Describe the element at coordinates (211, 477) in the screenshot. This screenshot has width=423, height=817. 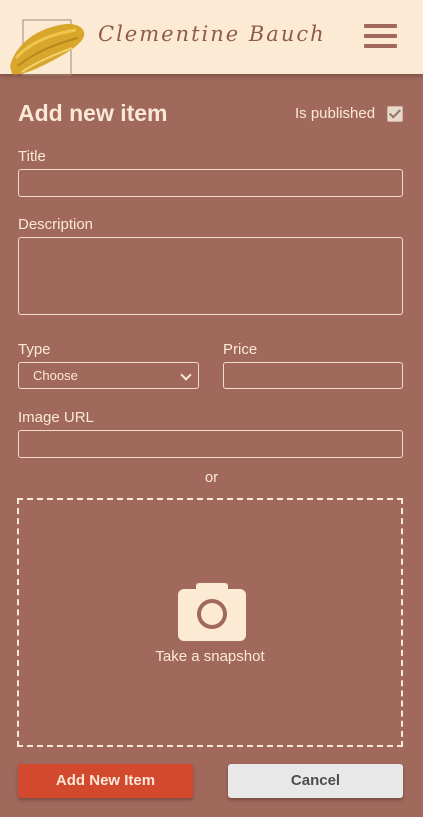
I see `or-separator: or` at that location.